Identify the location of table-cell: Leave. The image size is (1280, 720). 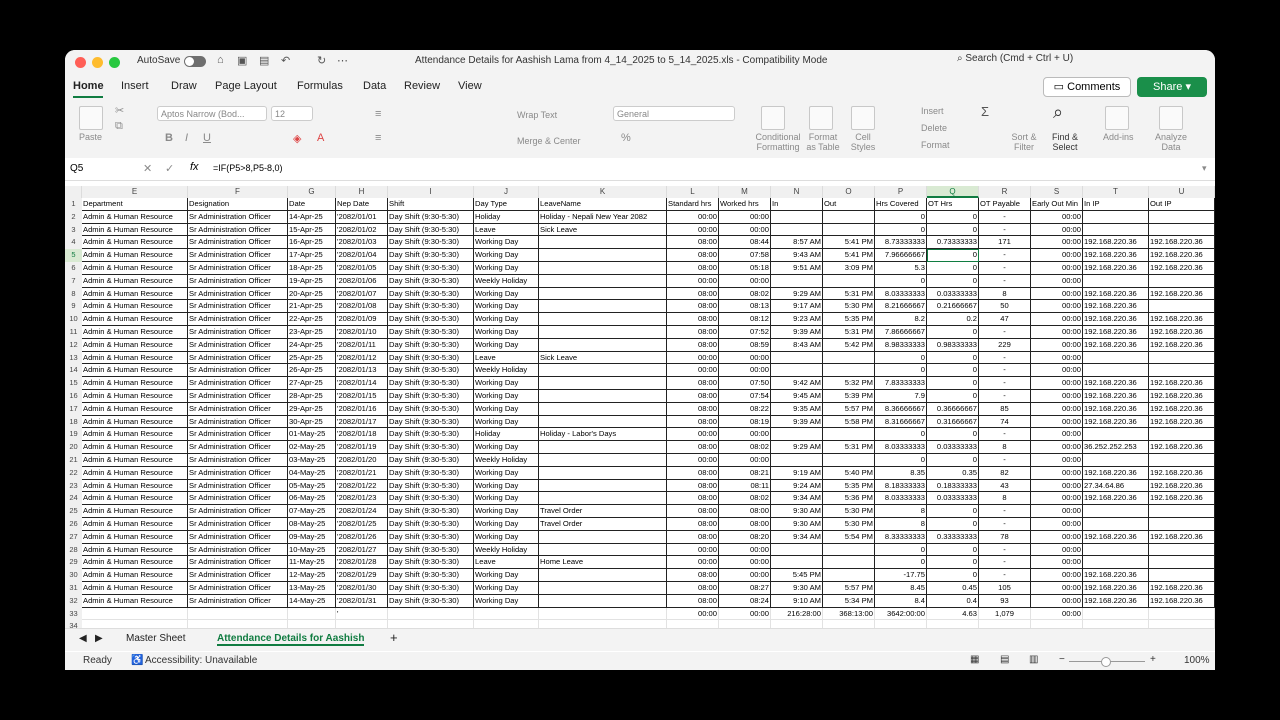
(506, 230).